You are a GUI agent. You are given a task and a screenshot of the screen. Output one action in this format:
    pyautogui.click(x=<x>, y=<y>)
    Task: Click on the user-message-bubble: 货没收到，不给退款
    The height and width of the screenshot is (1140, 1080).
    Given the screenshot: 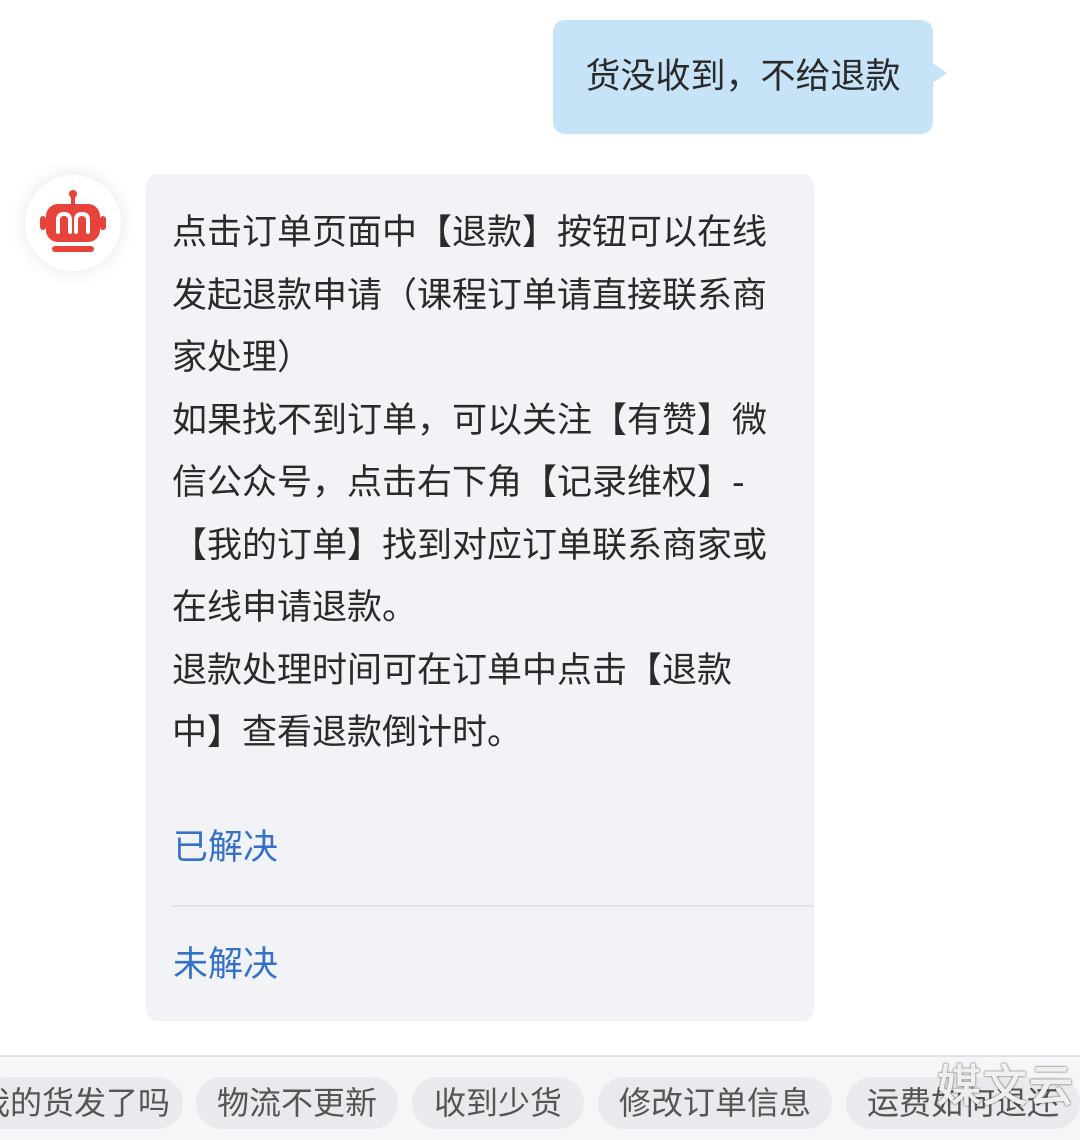 What is the action you would take?
    pyautogui.click(x=750, y=77)
    